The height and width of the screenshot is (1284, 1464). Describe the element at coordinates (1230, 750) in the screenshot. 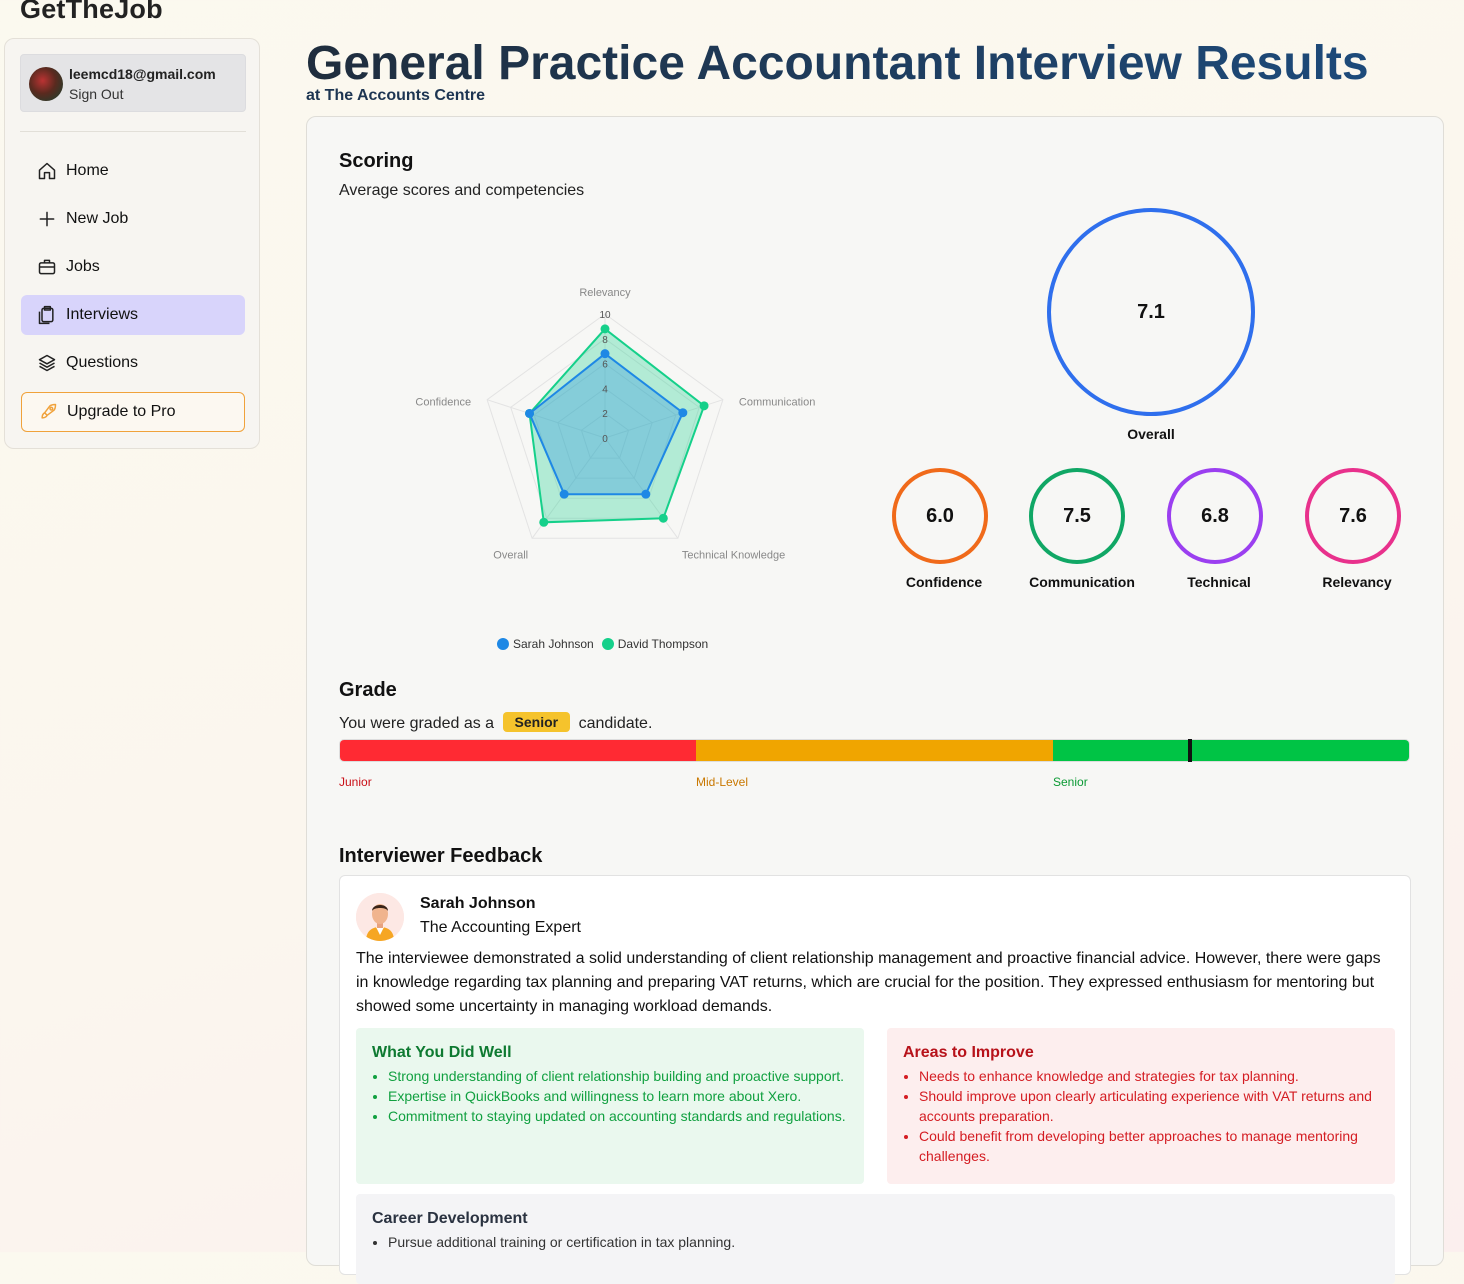

I see `grade-segment-senior` at that location.